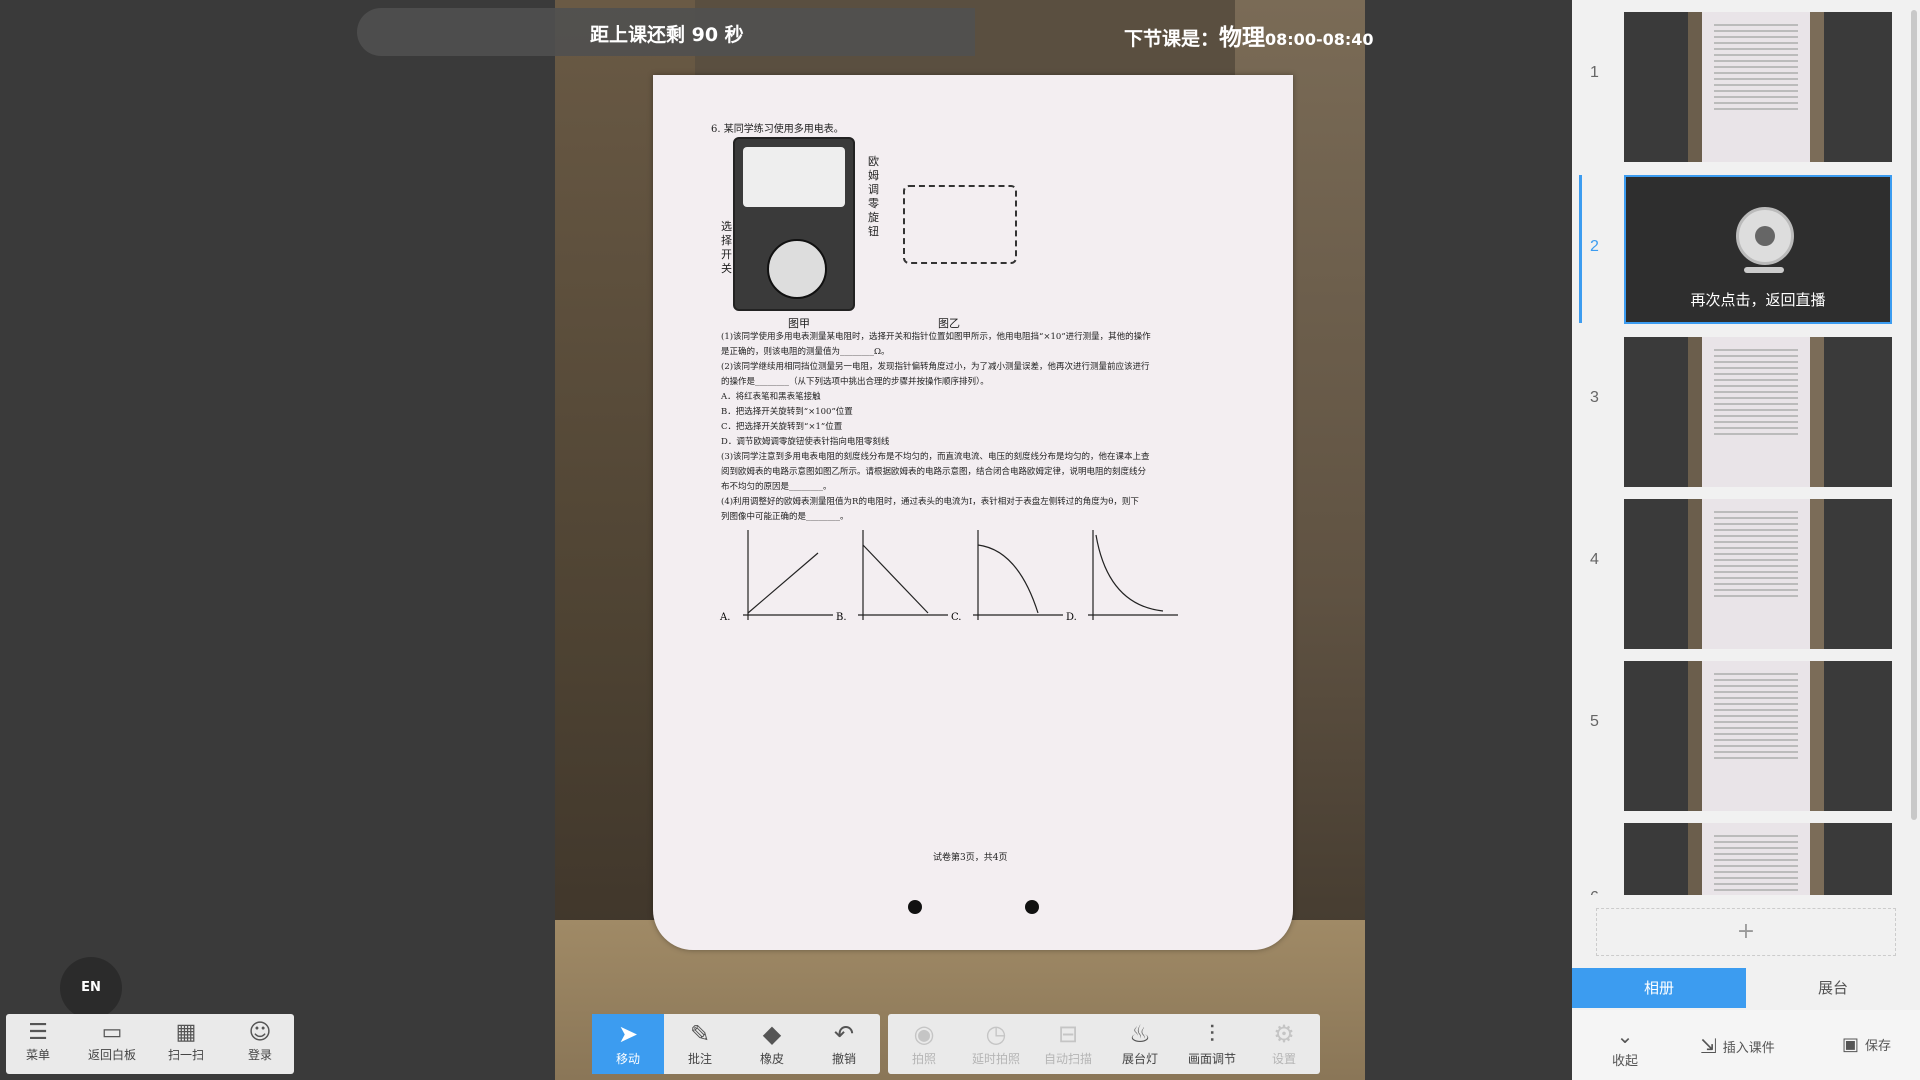 This screenshot has width=1920, height=1080. I want to click on save-label: 保存, so click(1878, 1046).